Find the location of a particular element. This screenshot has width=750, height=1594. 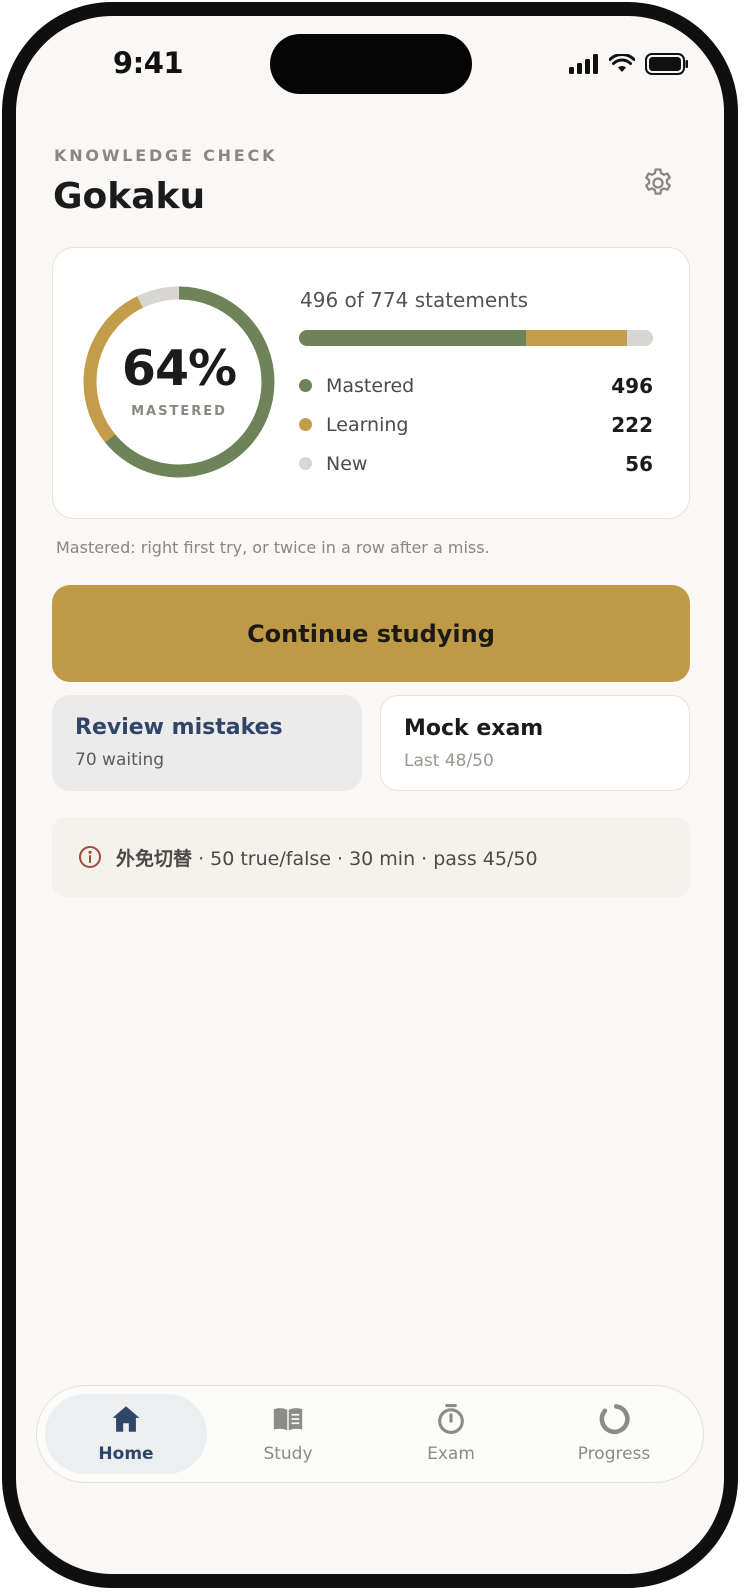

header-eyebrow: KNOWLEDGE CHECK is located at coordinates (166, 155).